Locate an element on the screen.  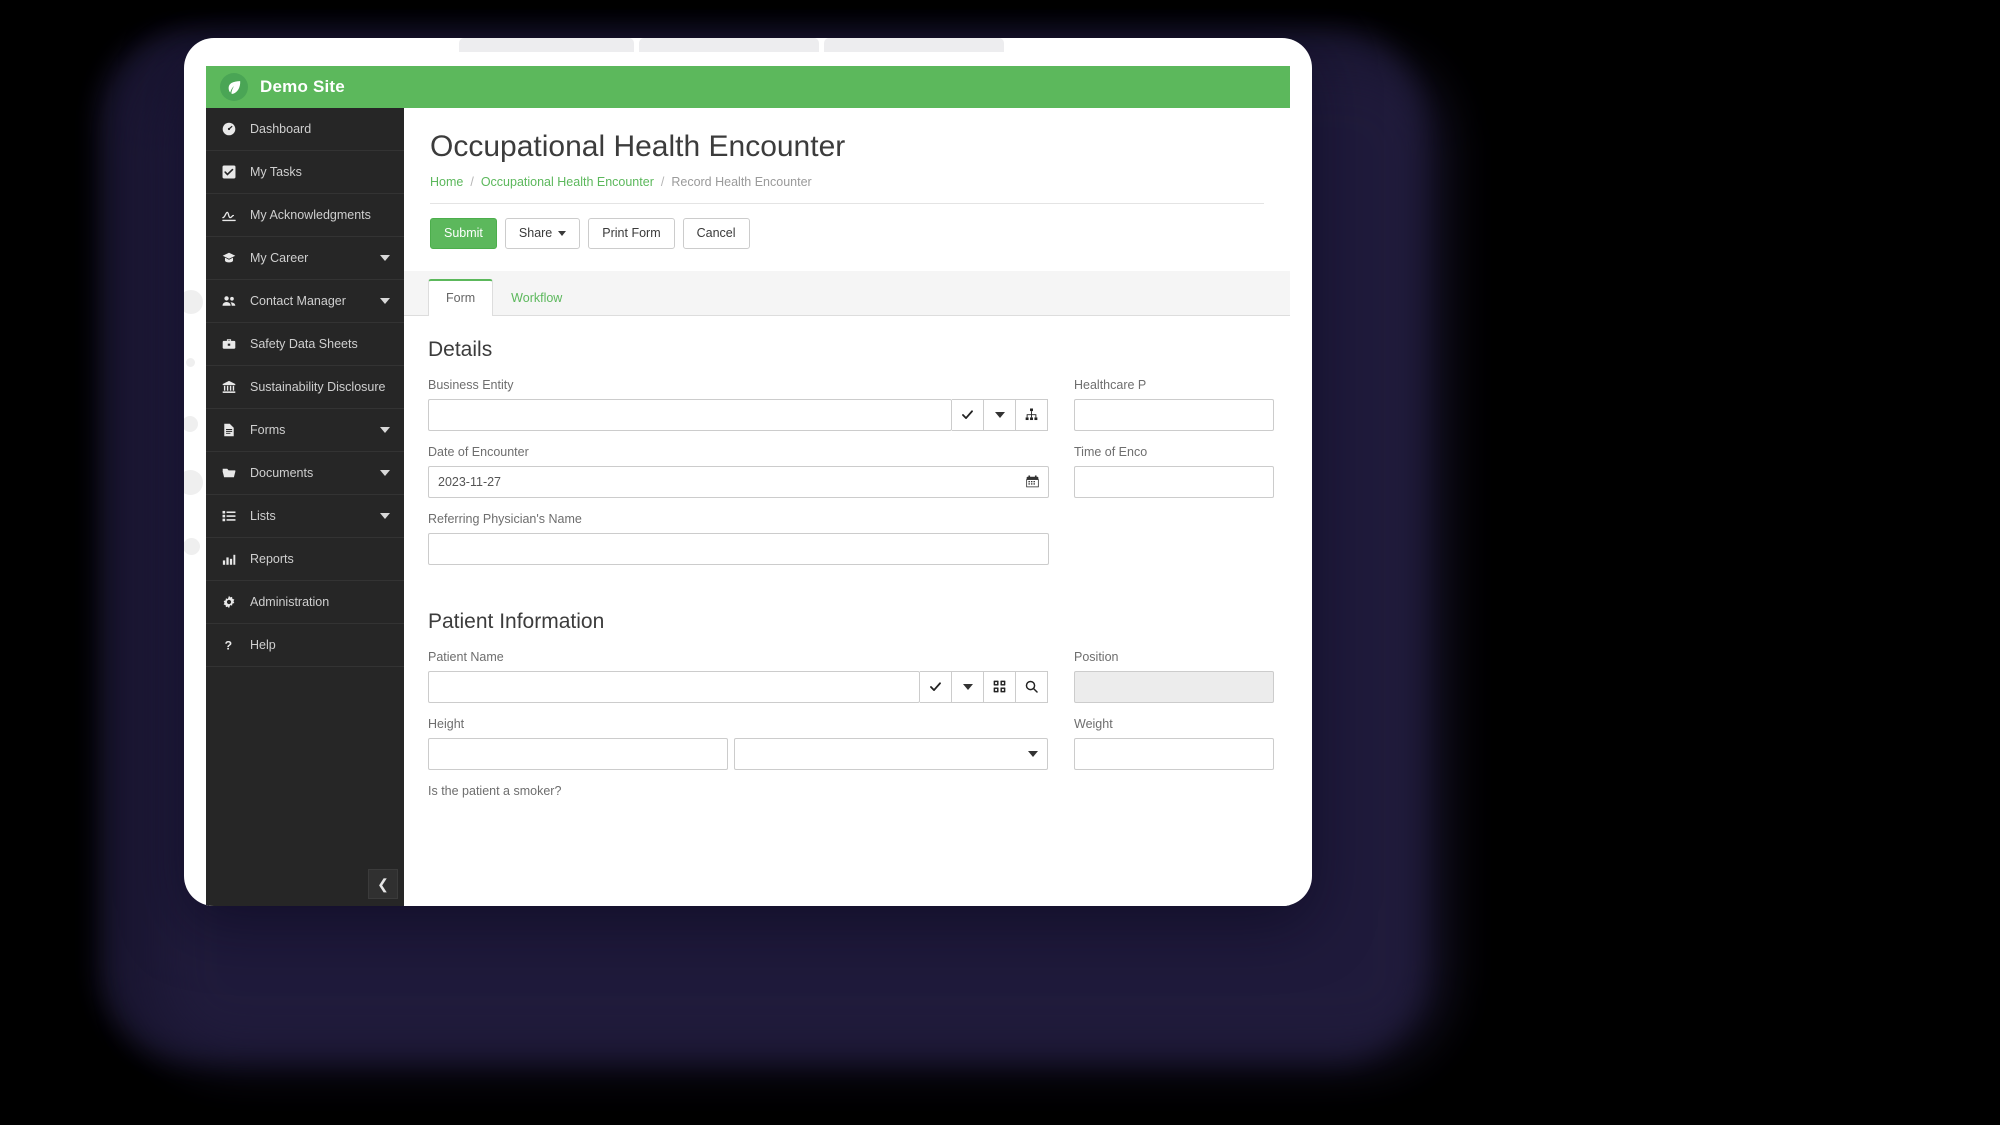
dashboard-icon is located at coordinates (231, 129).